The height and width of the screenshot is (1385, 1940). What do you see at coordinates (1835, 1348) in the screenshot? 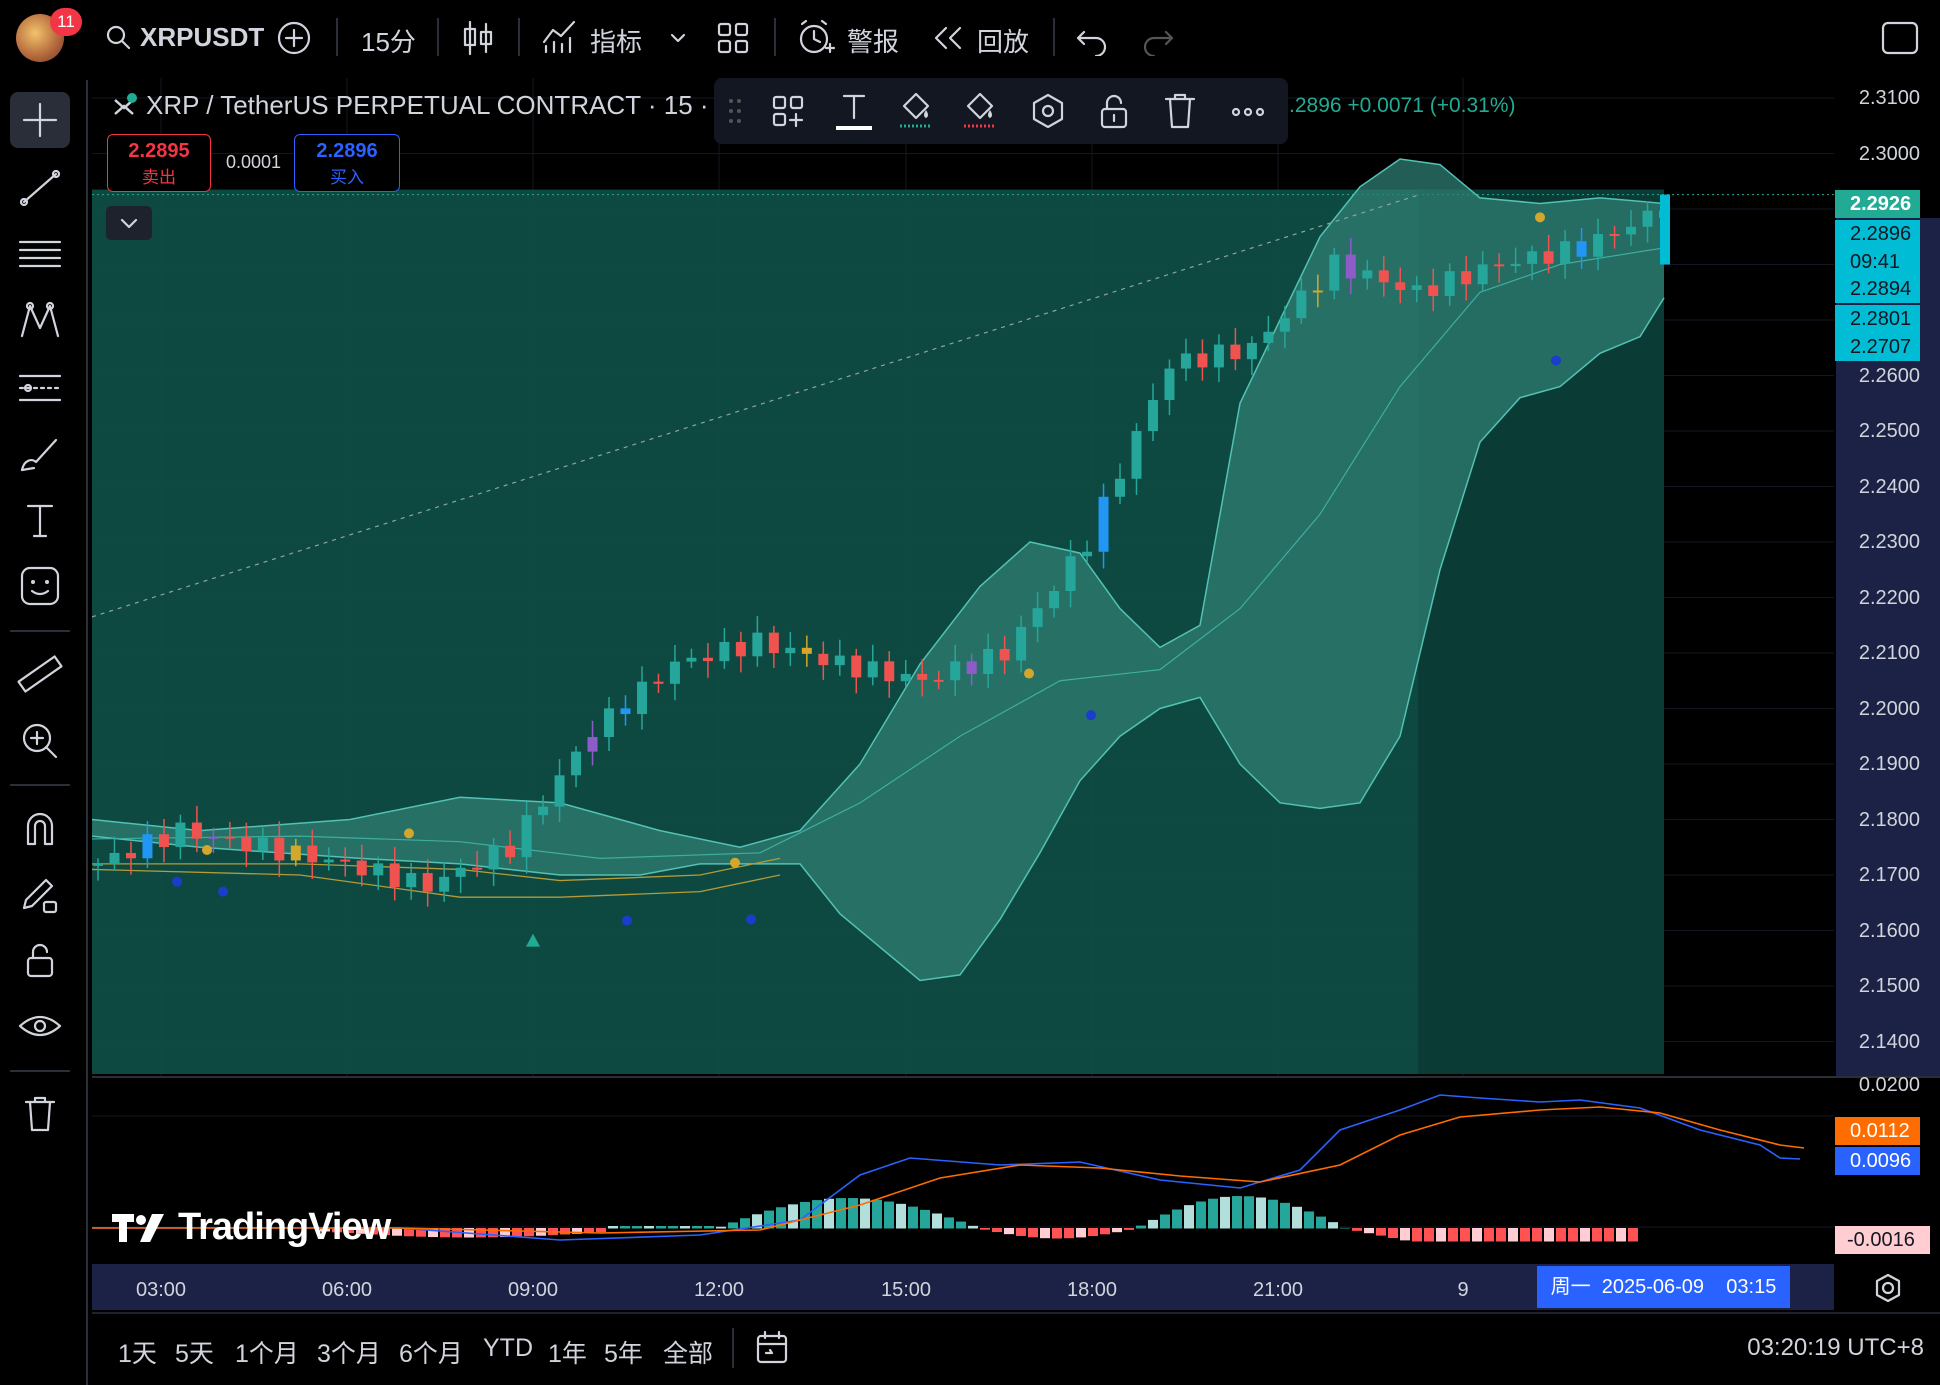
I see `clock-timezone: 03:20:19 UTC+8` at bounding box center [1835, 1348].